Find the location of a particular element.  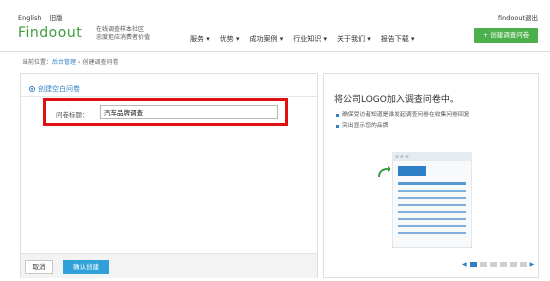

logo: Findoout is located at coordinates (50, 33).